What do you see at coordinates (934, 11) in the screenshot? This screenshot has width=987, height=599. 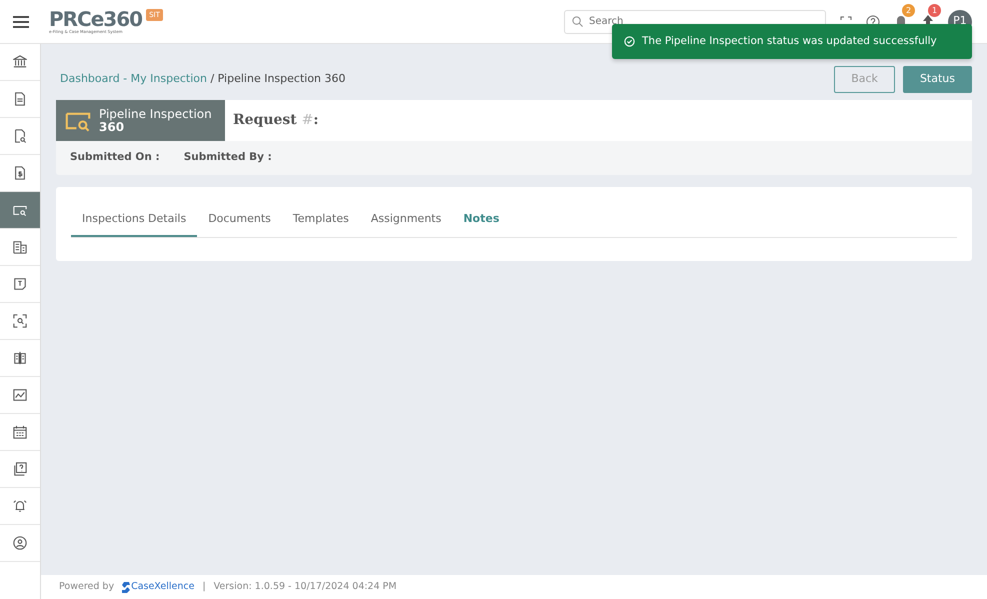 I see `alert-count: 1` at bounding box center [934, 11].